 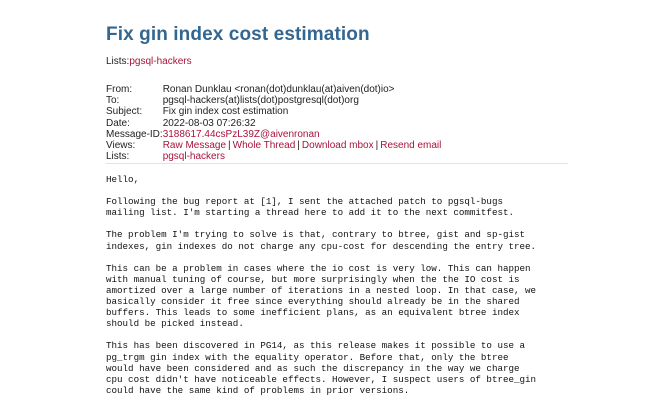 I want to click on from-label: From:, so click(x=119, y=89).